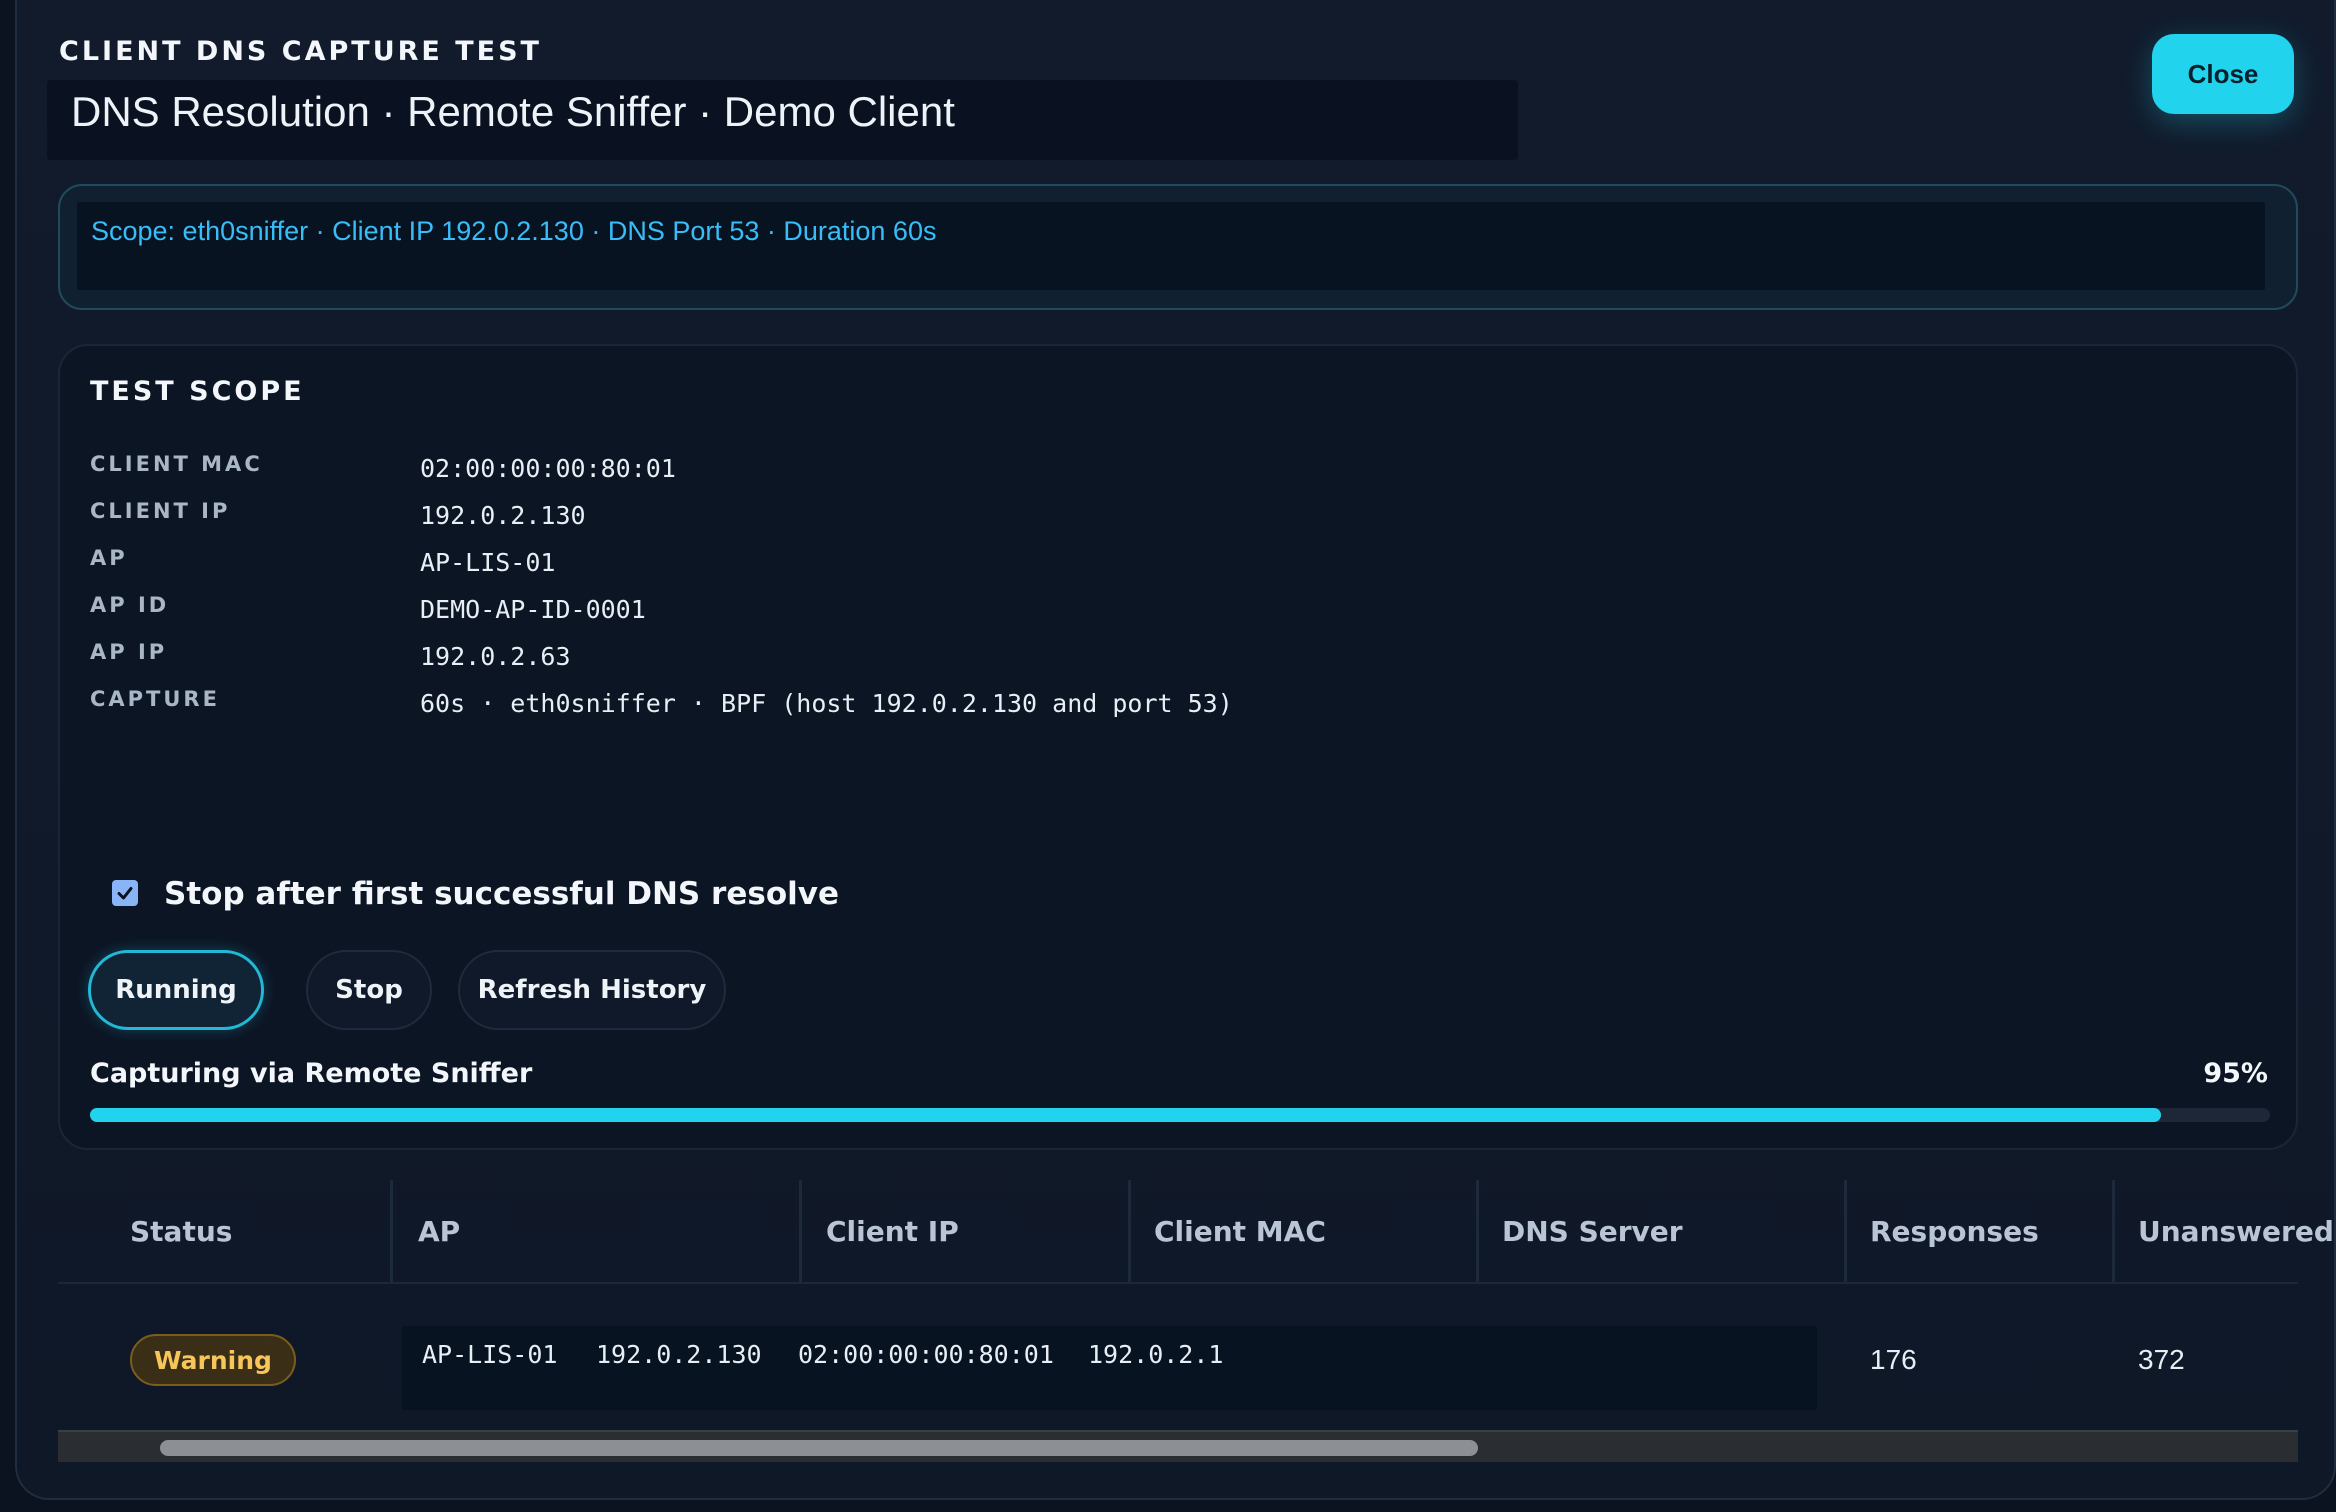 The width and height of the screenshot is (2336, 1512). Describe the element at coordinates (501, 894) in the screenshot. I see `stop-after-first-label: Stop after first successful DNS resolve` at that location.